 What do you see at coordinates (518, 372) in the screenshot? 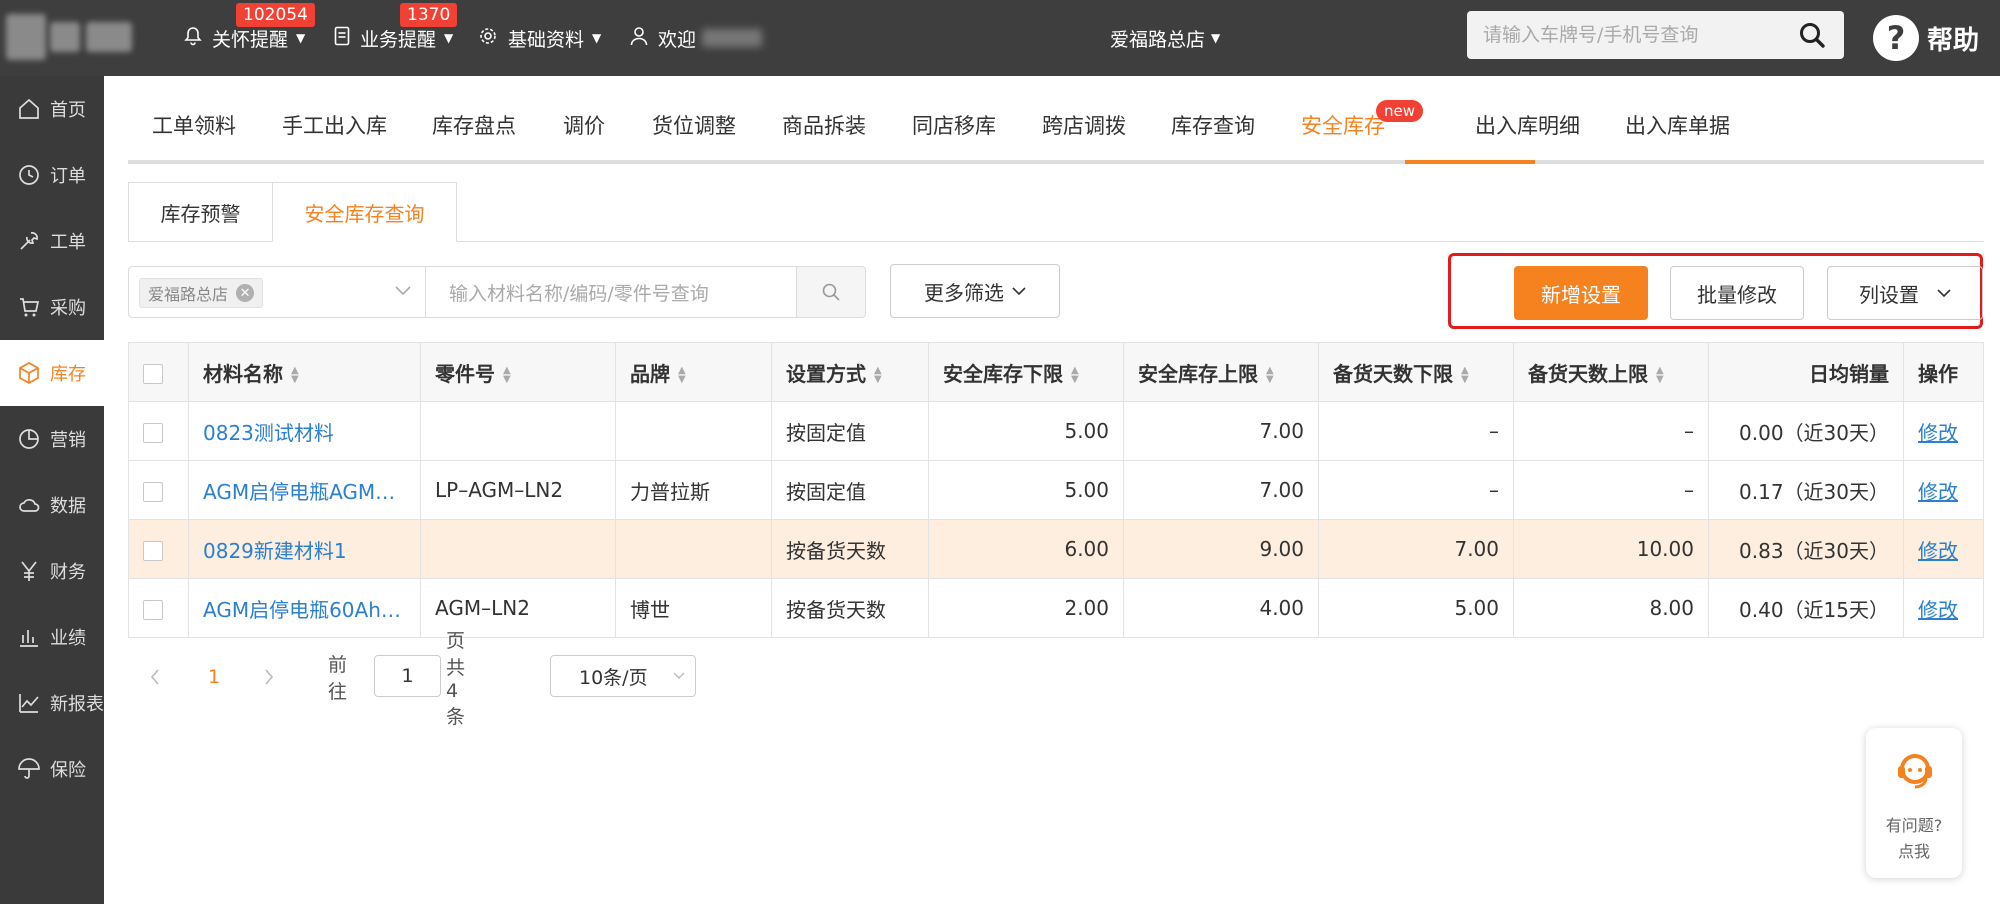
I see `column-header: 零件号 ▲ ▼` at bounding box center [518, 372].